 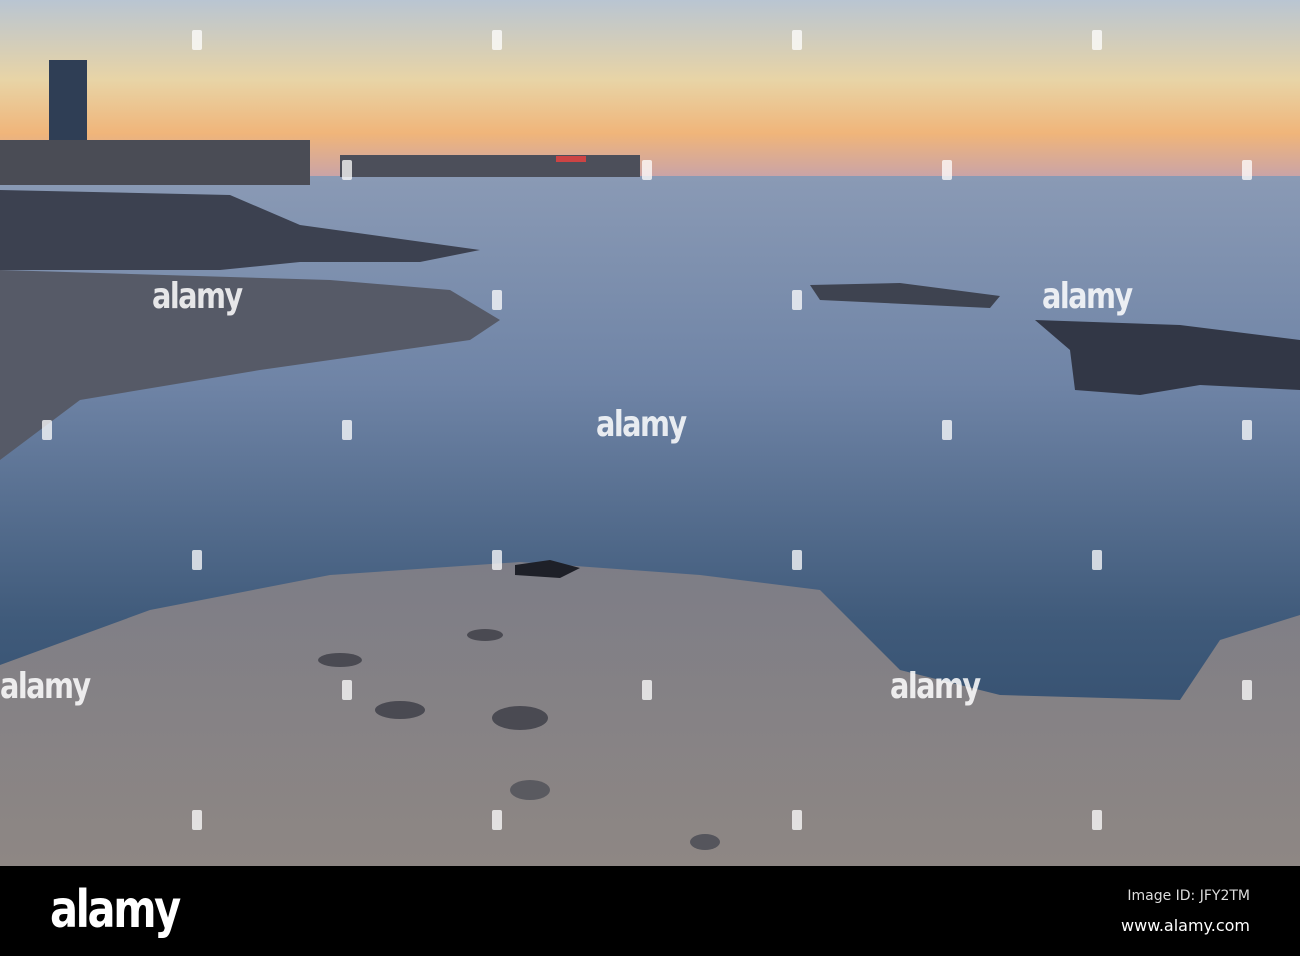 I want to click on website-url: www.alamy.com, so click(x=1185, y=925).